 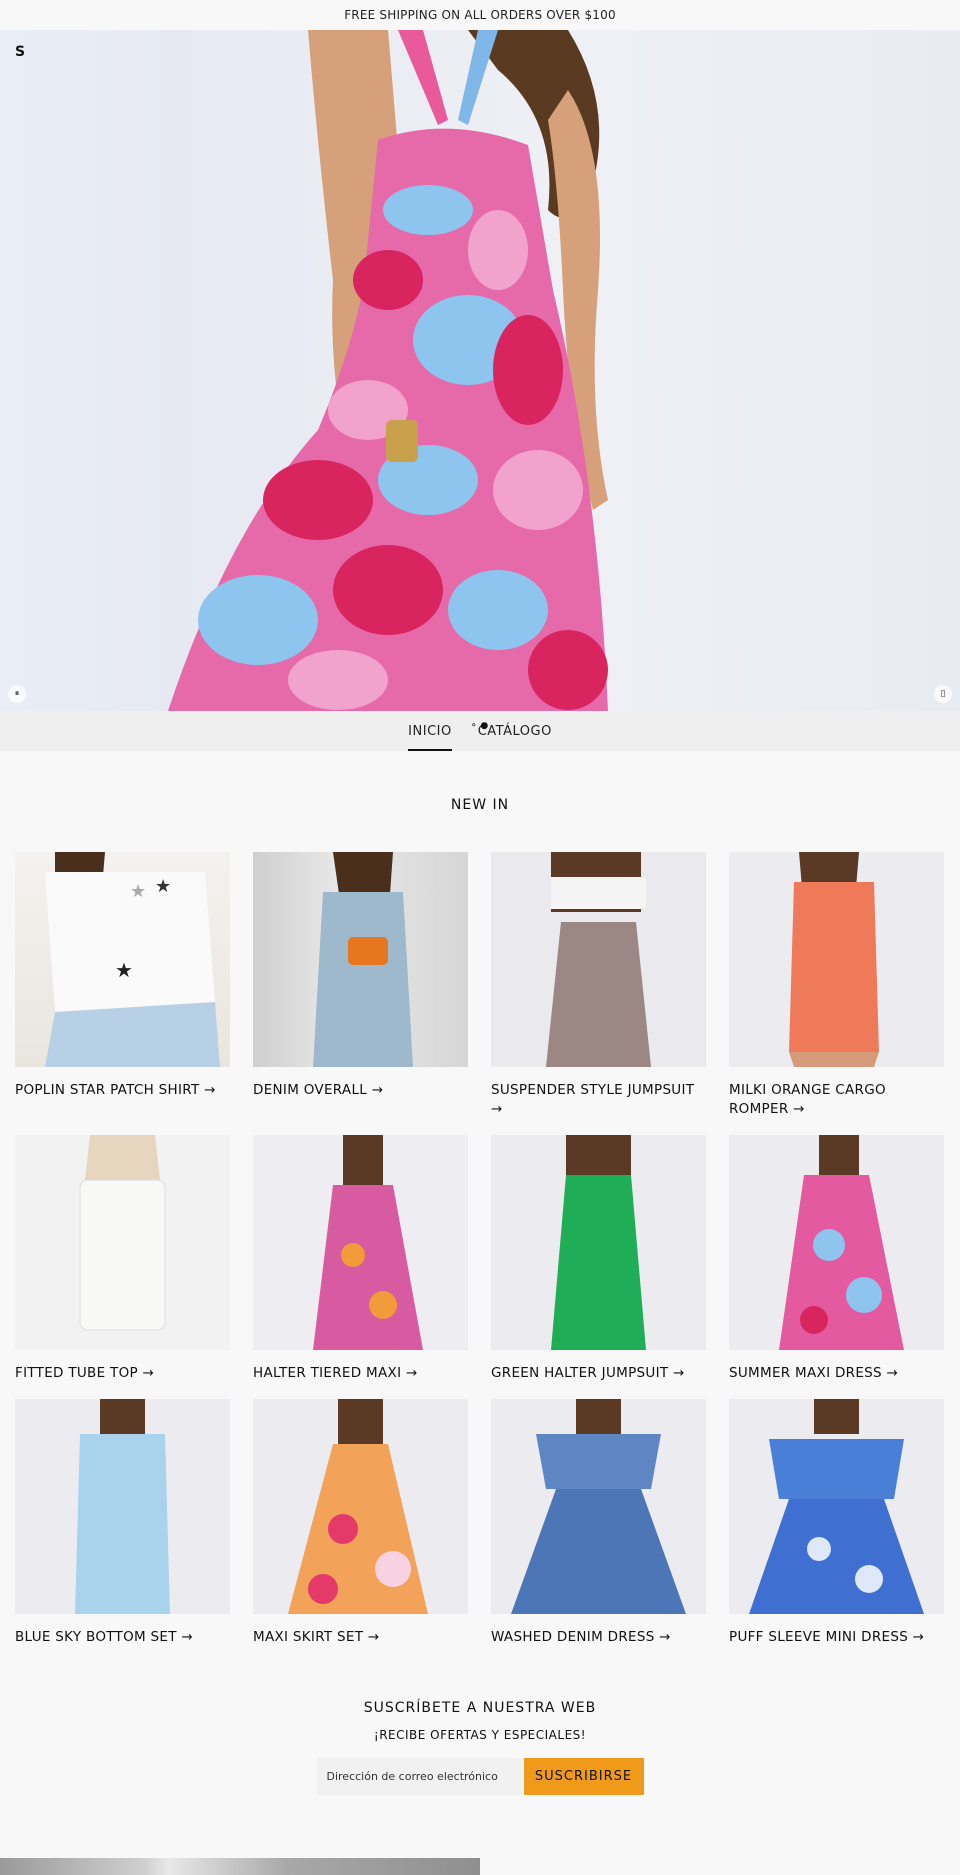 I want to click on pause-icon: ⏸, so click(x=17, y=694).